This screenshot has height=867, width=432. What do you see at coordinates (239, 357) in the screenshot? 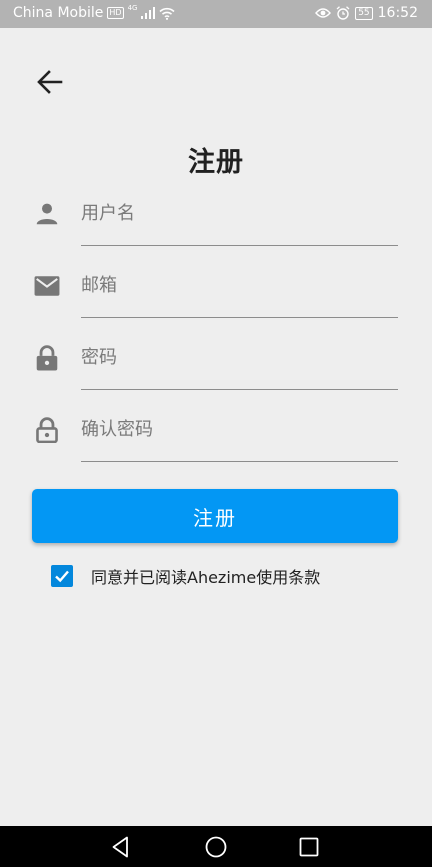
I see `password-input` at bounding box center [239, 357].